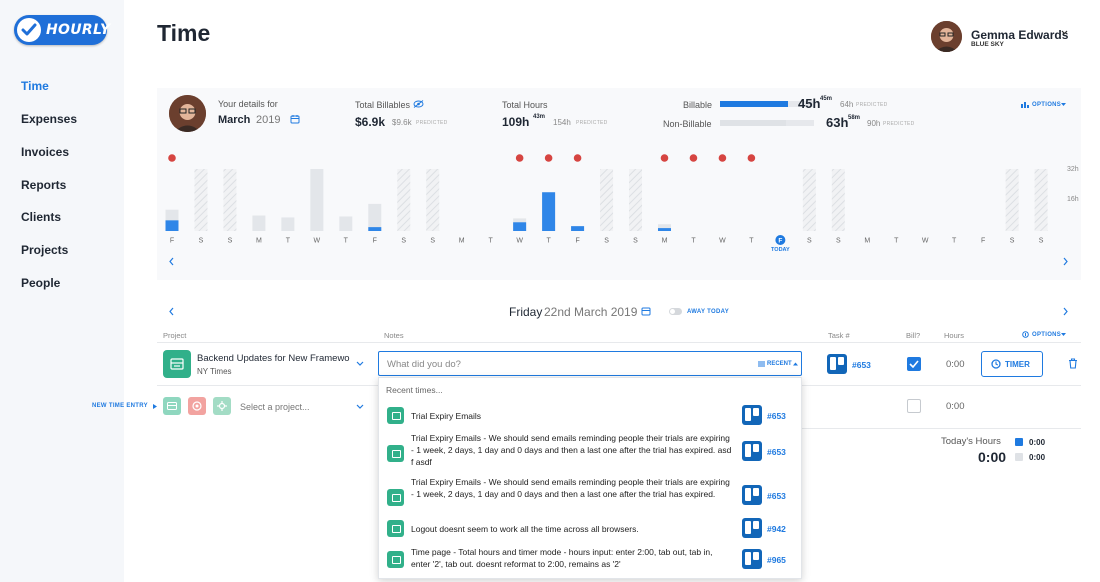 This screenshot has width=1100, height=582. I want to click on chevron-down-icon, so click(1064, 32).